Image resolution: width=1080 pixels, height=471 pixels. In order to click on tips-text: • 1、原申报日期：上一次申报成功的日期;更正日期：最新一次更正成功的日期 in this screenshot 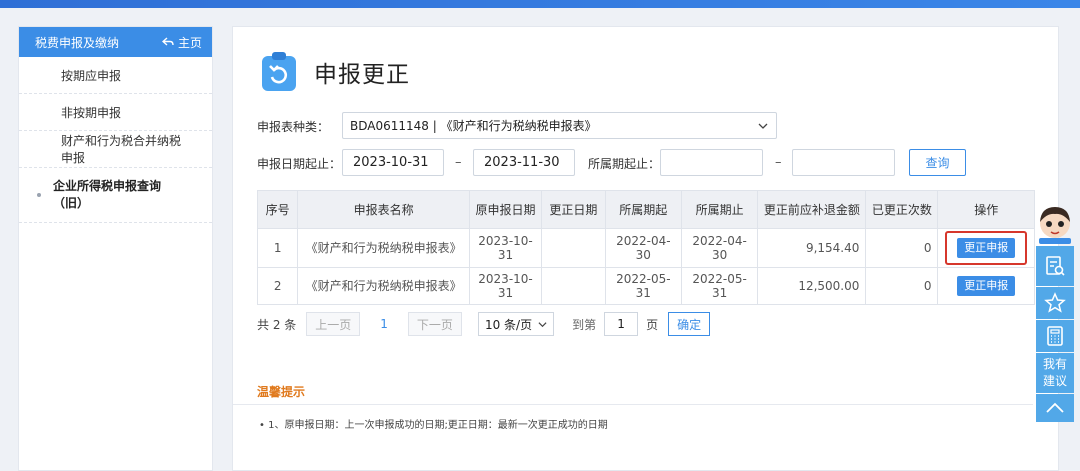, I will do `click(433, 425)`.